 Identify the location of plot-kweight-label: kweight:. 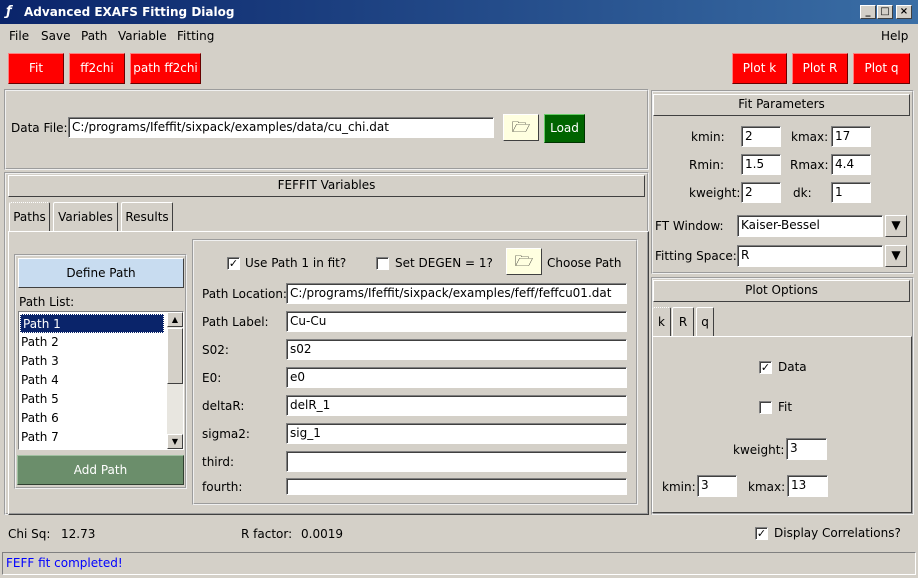
(759, 450).